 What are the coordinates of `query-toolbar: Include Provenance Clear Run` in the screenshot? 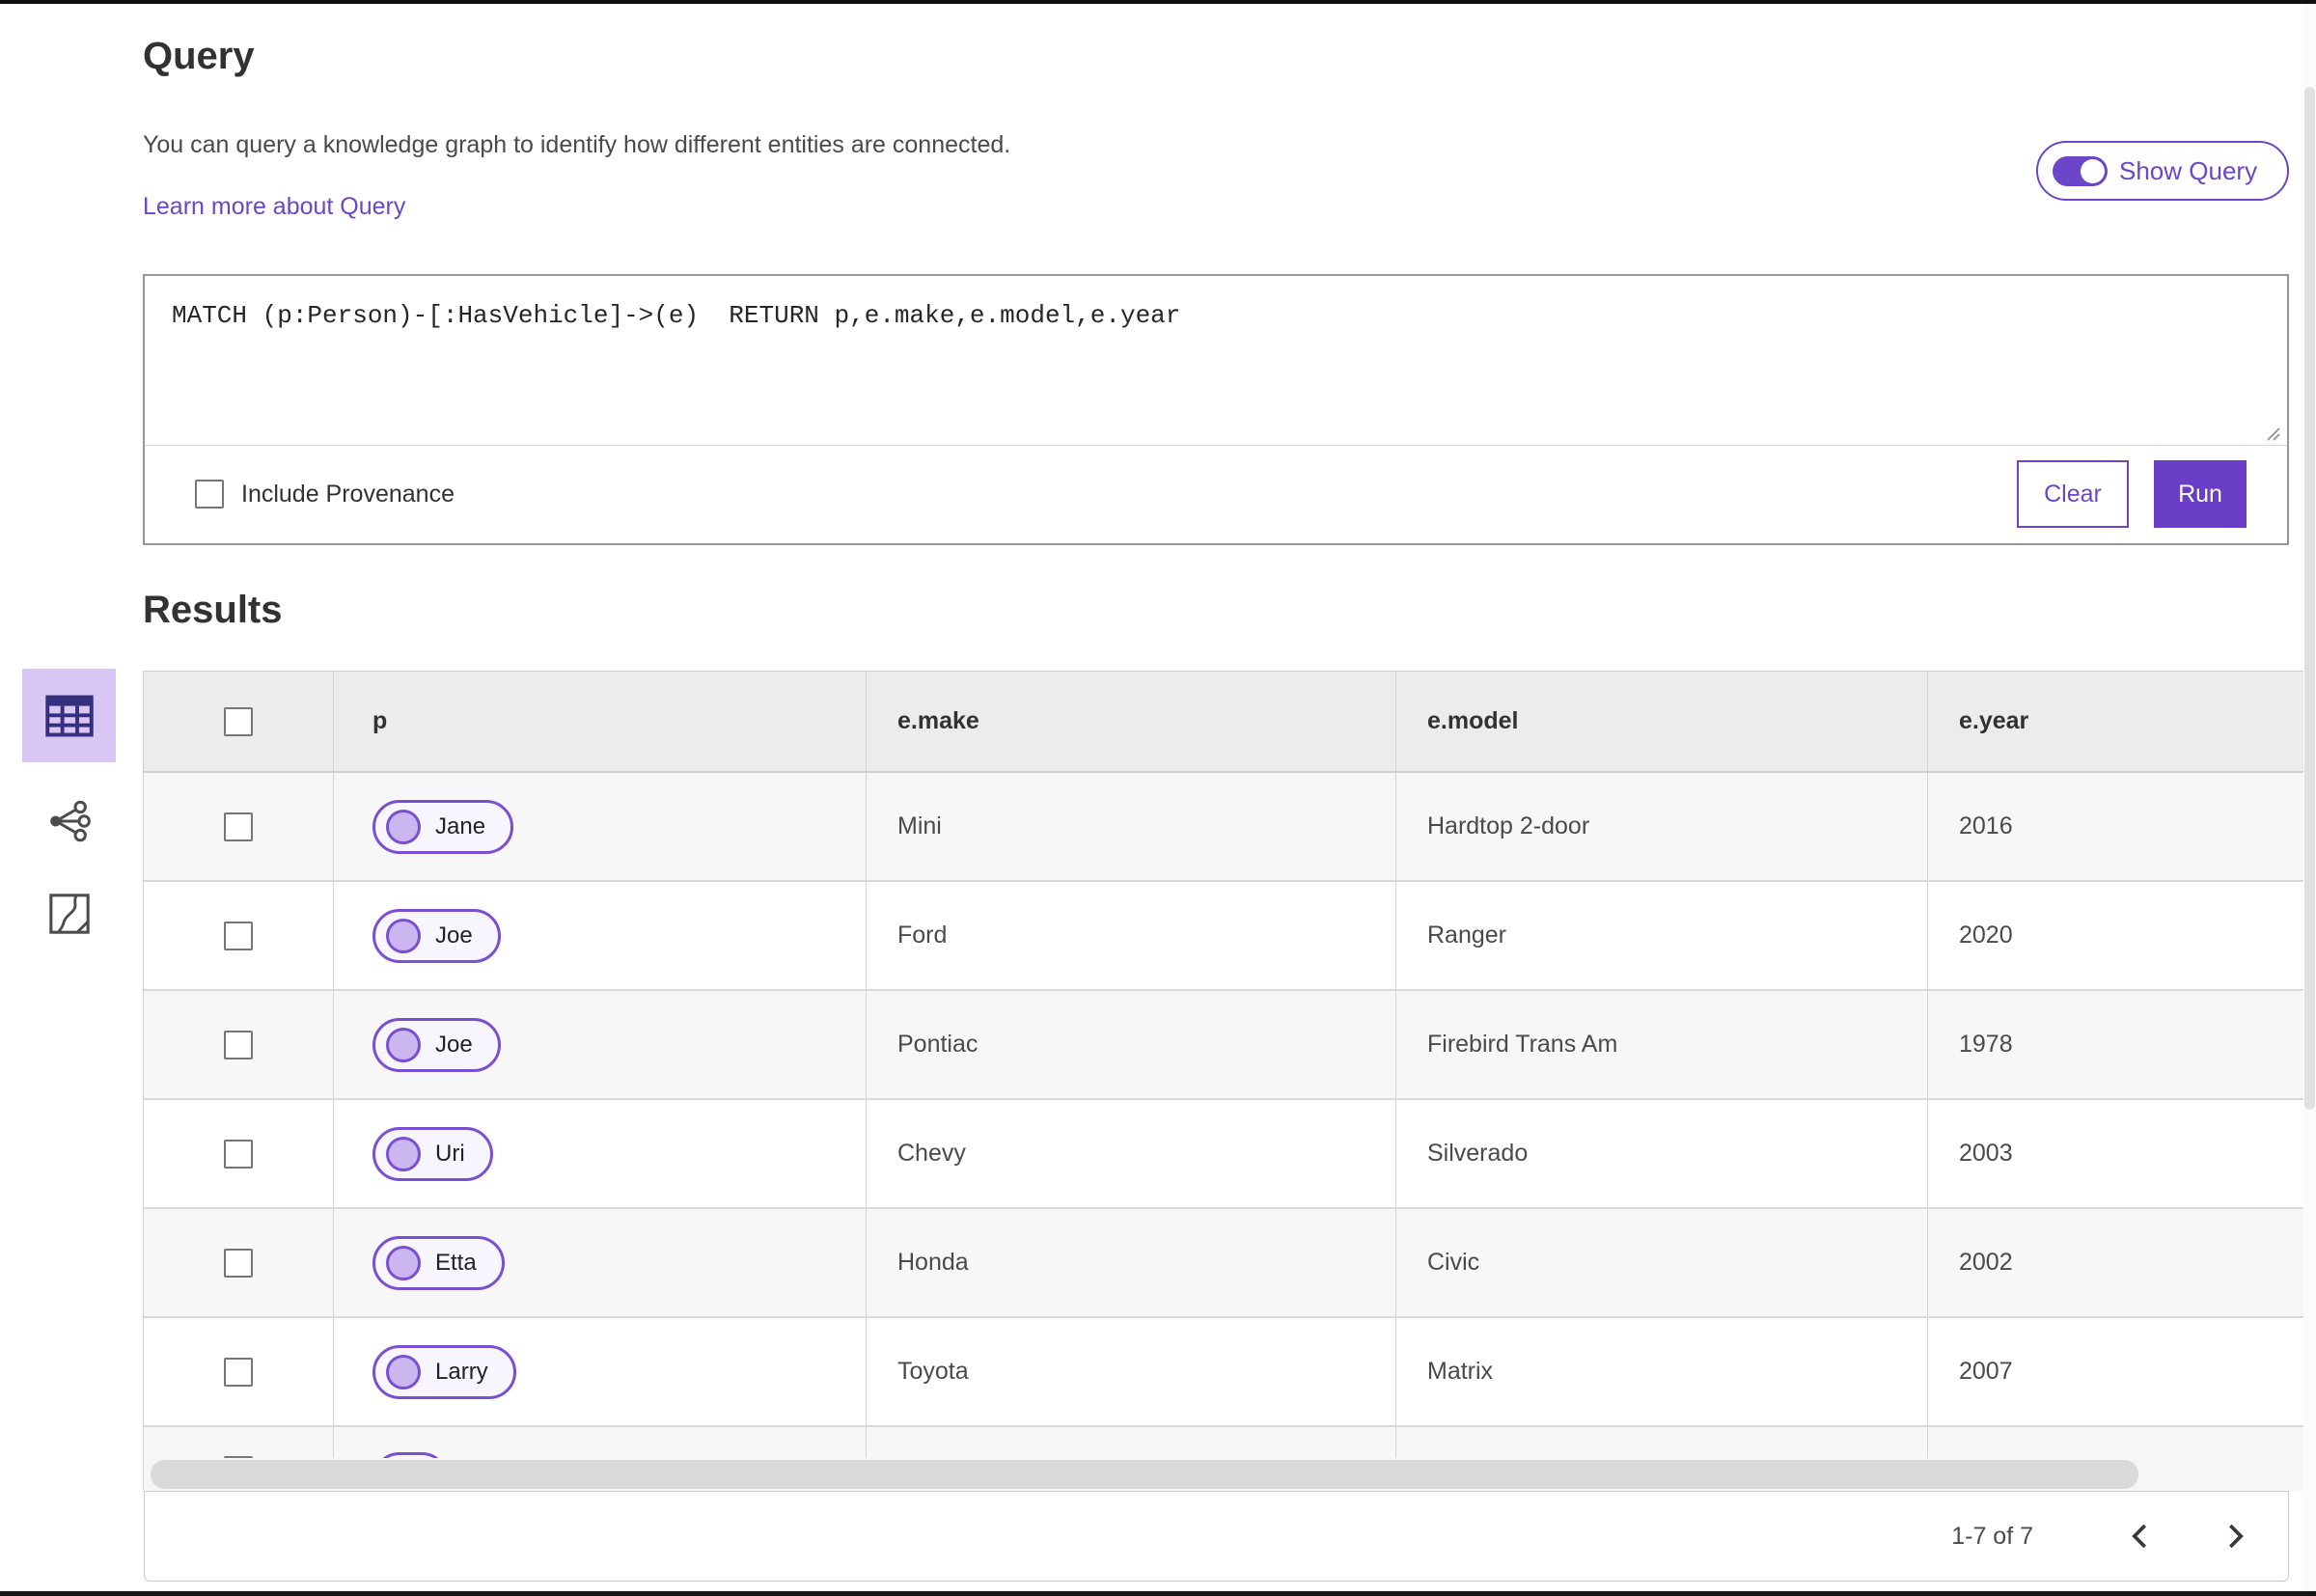 It's located at (1216, 494).